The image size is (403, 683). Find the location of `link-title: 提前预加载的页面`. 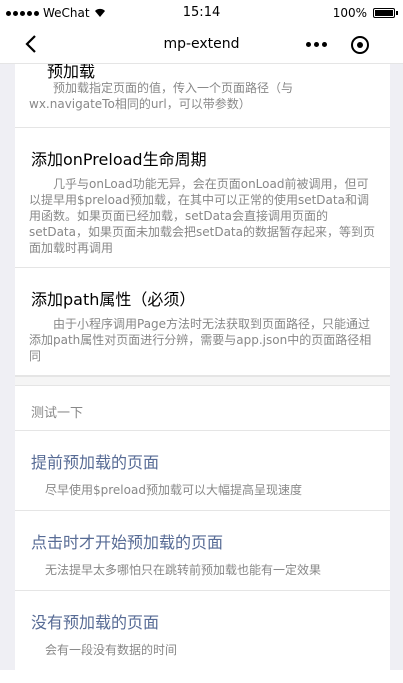

link-title: 提前预加载的页面 is located at coordinates (95, 462).